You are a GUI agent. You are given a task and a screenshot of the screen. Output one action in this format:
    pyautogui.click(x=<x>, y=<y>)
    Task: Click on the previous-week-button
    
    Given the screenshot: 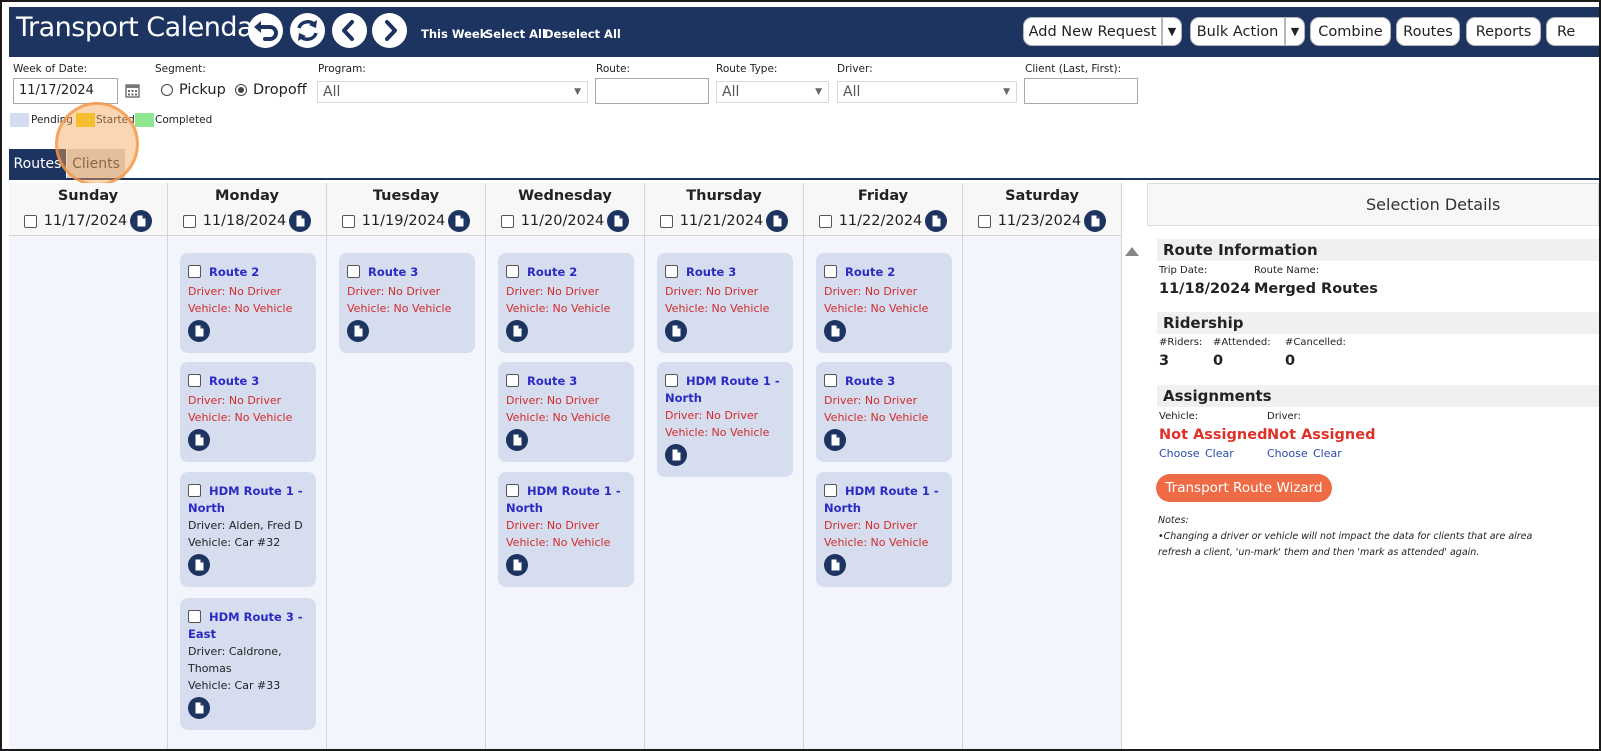 What is the action you would take?
    pyautogui.click(x=349, y=30)
    